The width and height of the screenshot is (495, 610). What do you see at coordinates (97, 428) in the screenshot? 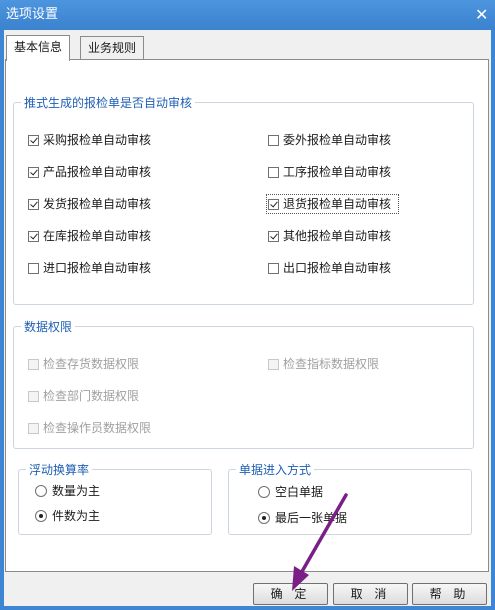
I see `checkbox-label: 检查操作员数据权限` at bounding box center [97, 428].